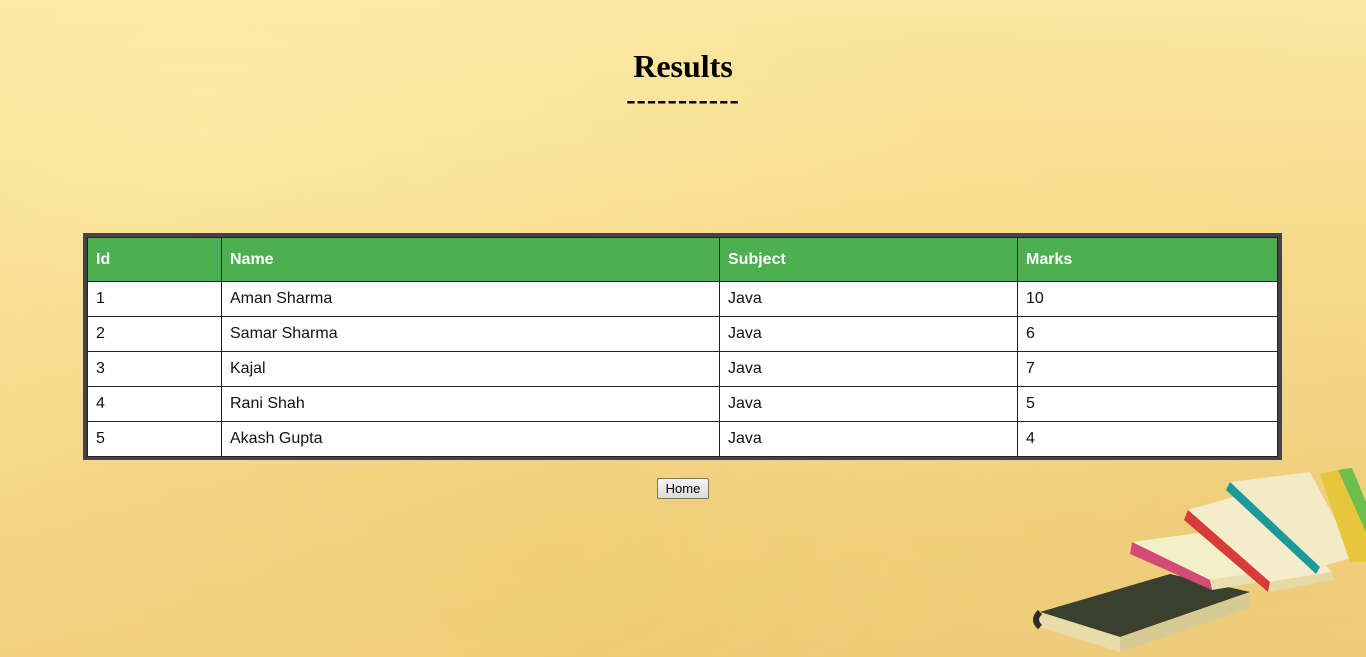 The width and height of the screenshot is (1366, 657). What do you see at coordinates (470, 259) in the screenshot?
I see `column-header-name: Name` at bounding box center [470, 259].